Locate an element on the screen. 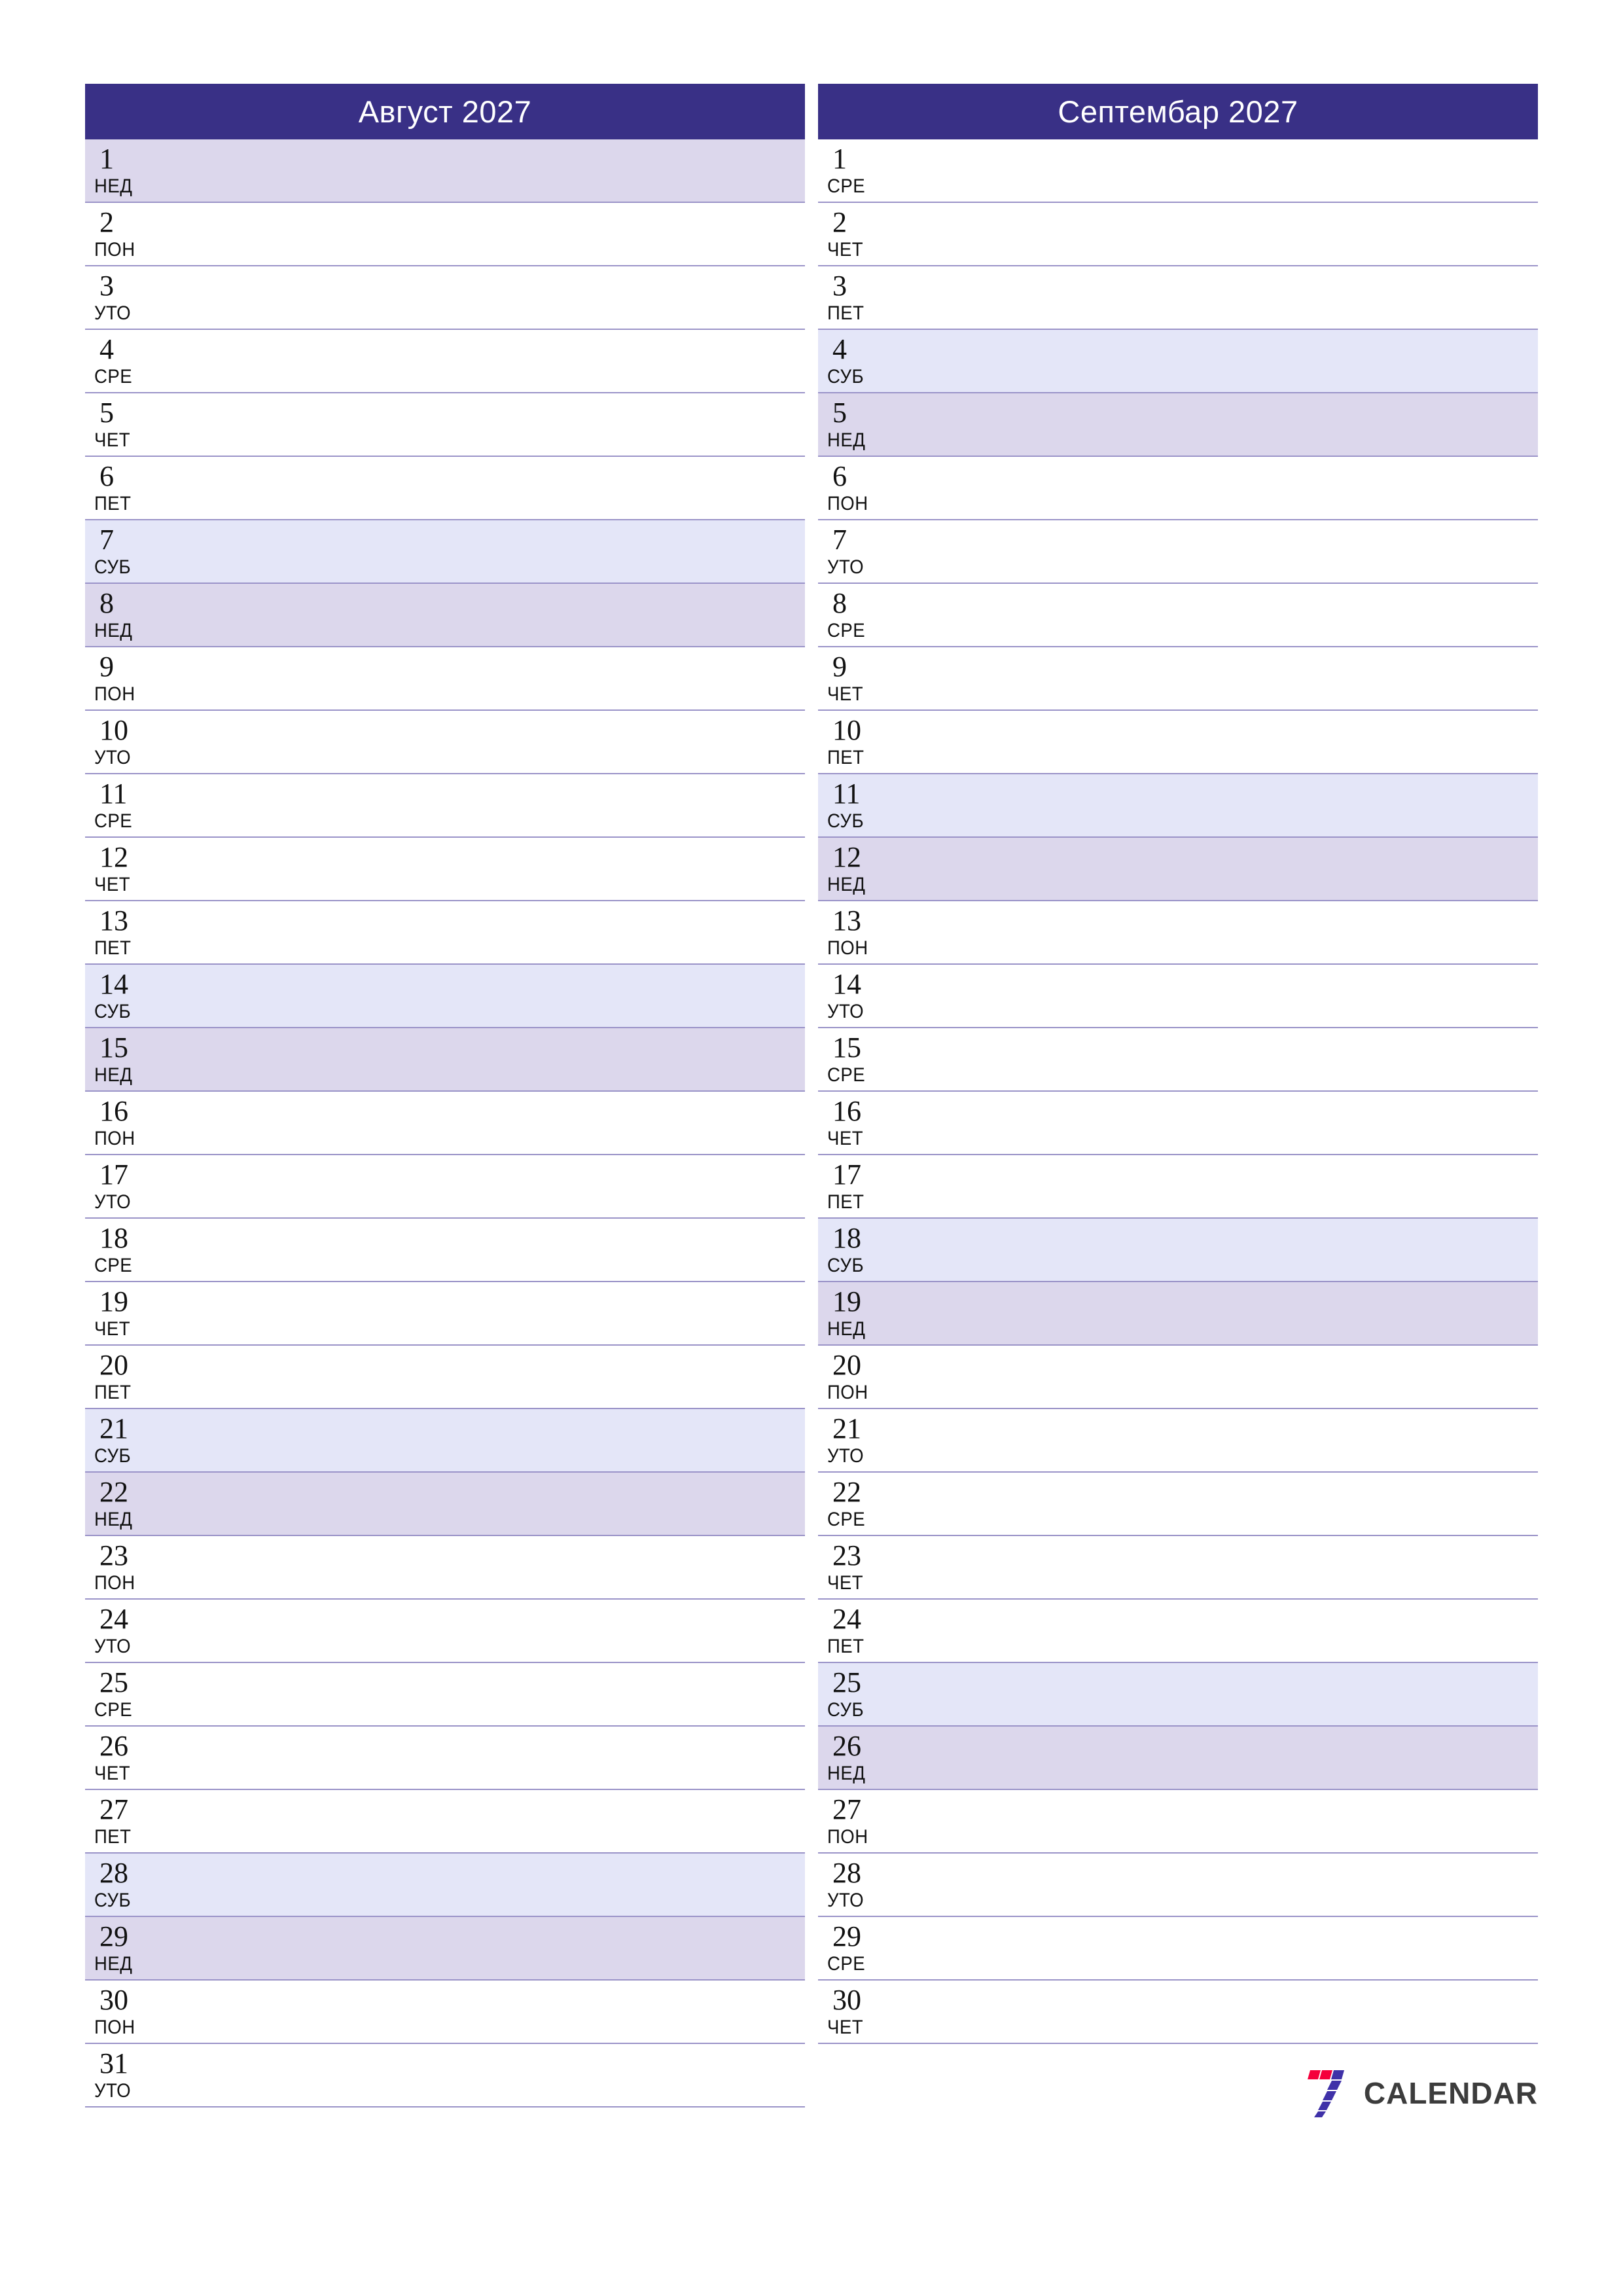  day-number: 13 is located at coordinates (847, 921).